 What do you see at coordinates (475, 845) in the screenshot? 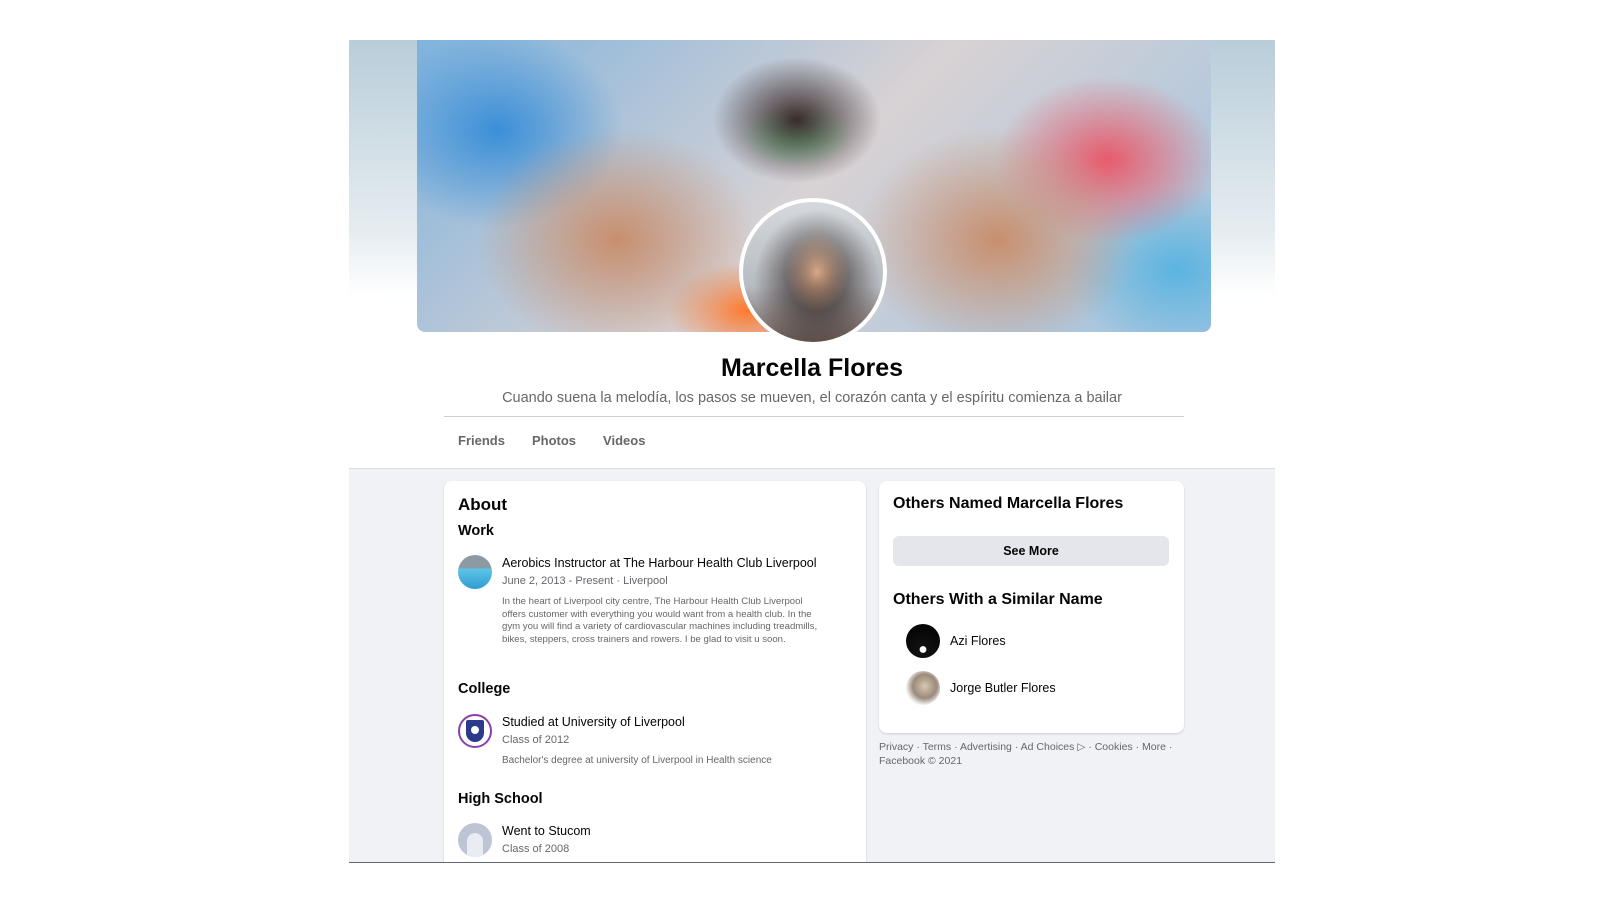
I see `person-silhouette-icon` at bounding box center [475, 845].